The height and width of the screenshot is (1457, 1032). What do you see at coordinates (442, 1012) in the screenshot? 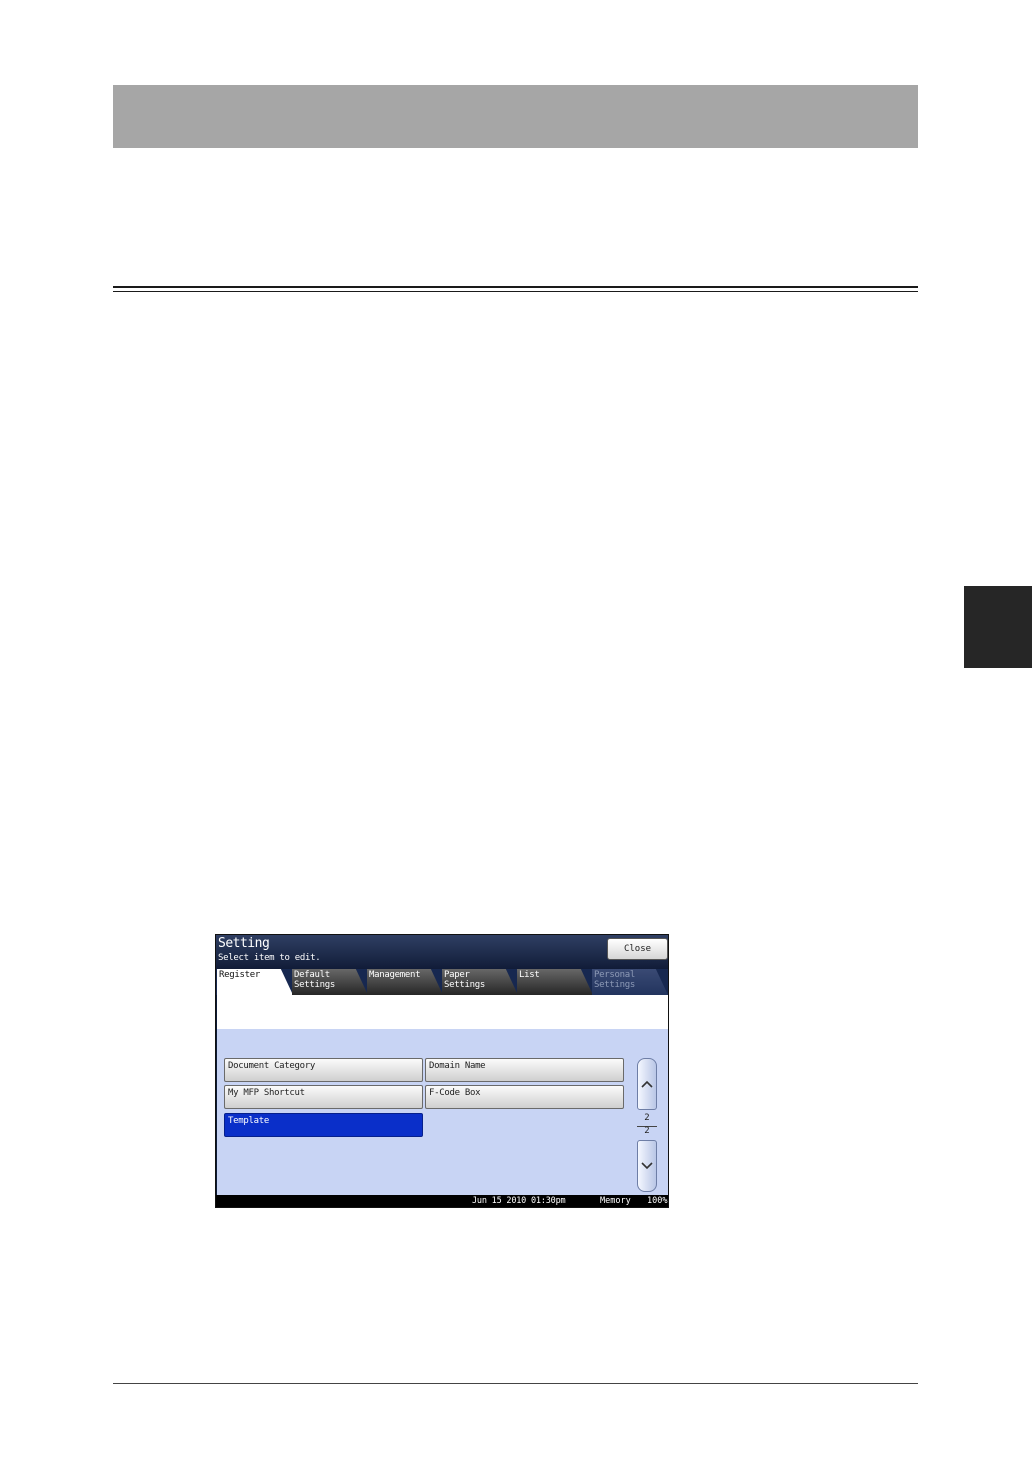
I see `panel-info-area` at bounding box center [442, 1012].